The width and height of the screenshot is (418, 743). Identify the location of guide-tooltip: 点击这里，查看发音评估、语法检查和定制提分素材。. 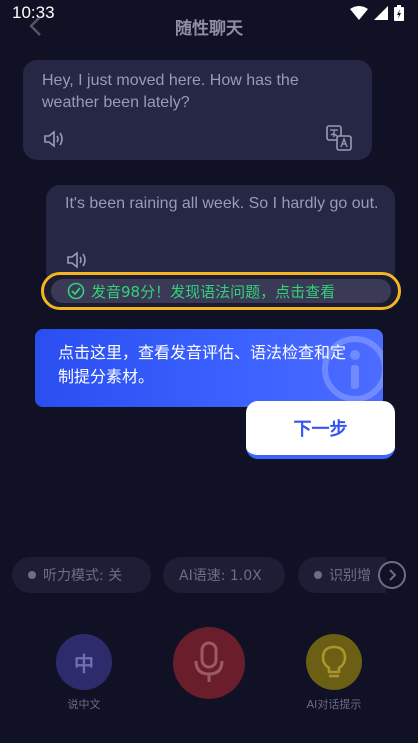
(209, 368).